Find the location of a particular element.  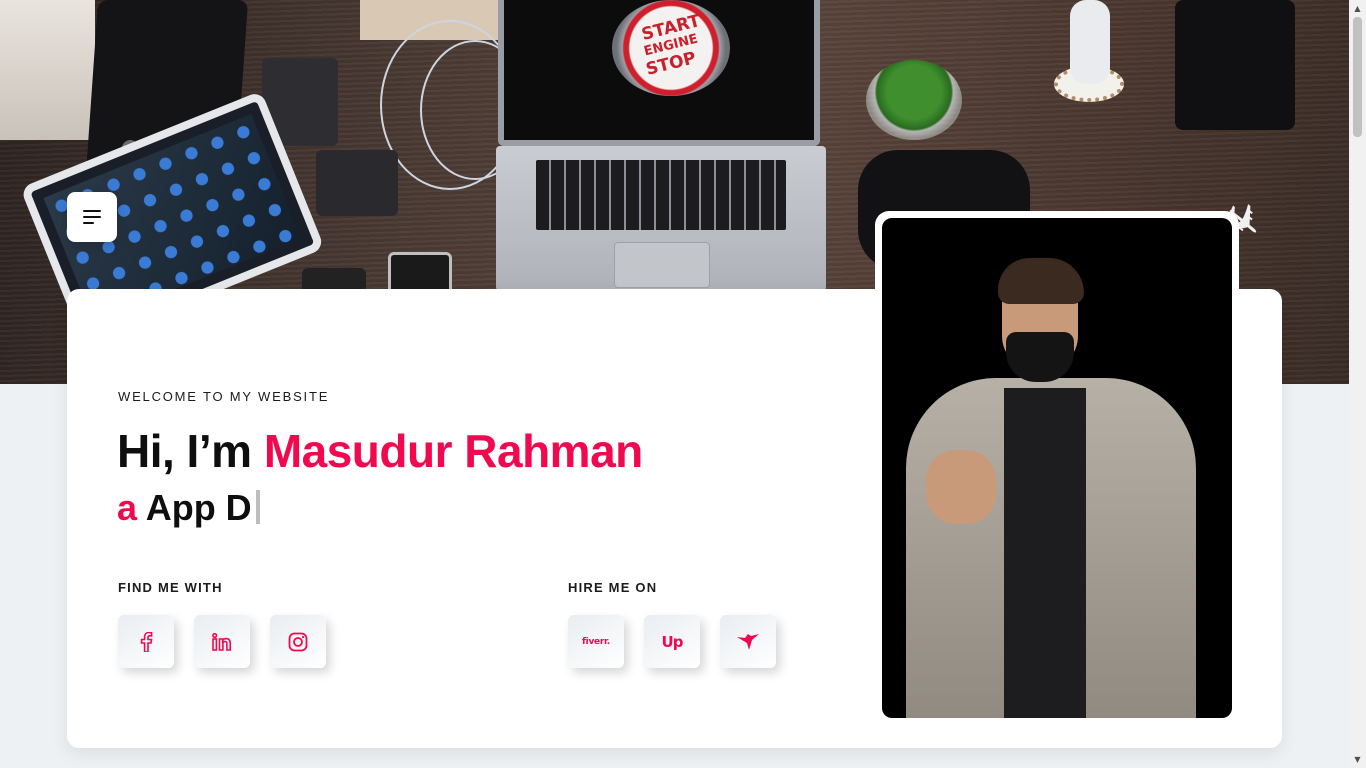

freelancer-link is located at coordinates (748, 641).